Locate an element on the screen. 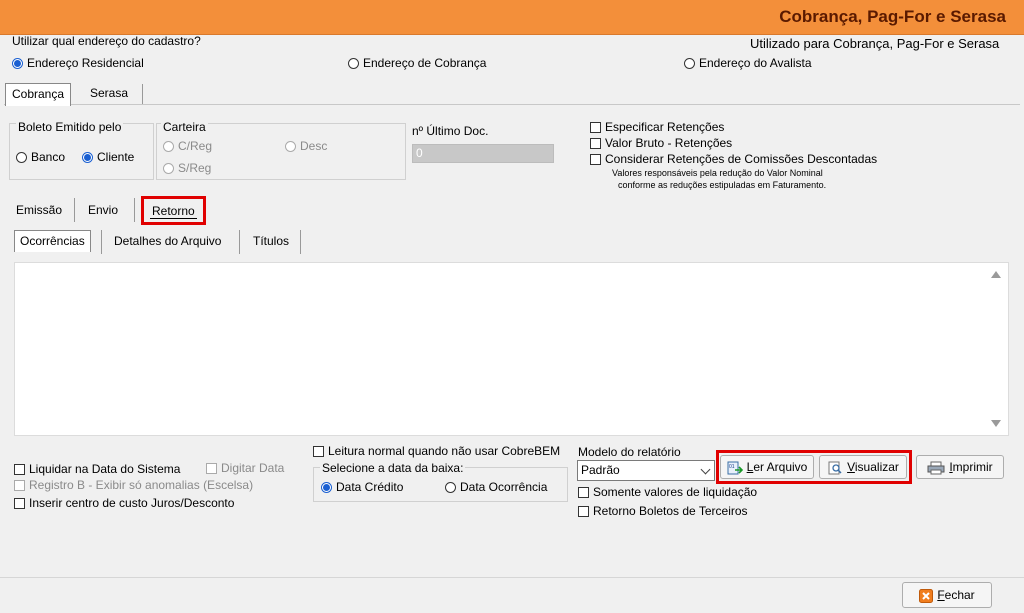  tab-emissao: Emissão is located at coordinates (39, 210).